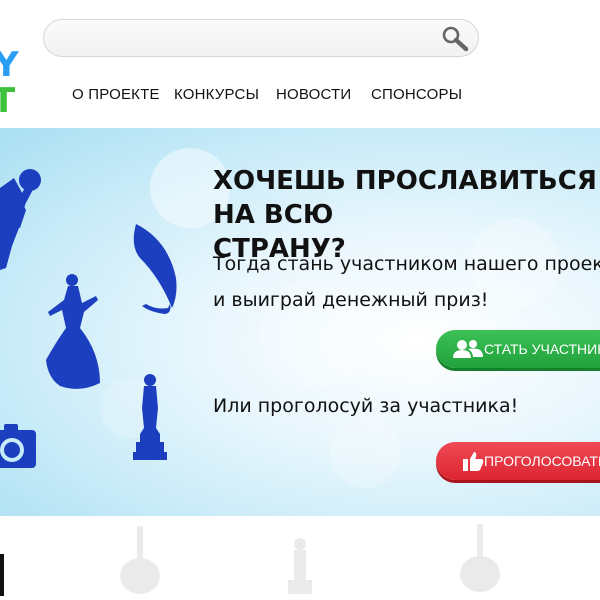 This screenshot has width=600, height=600. Describe the element at coordinates (155, 269) in the screenshot. I see `quill-icon` at that location.